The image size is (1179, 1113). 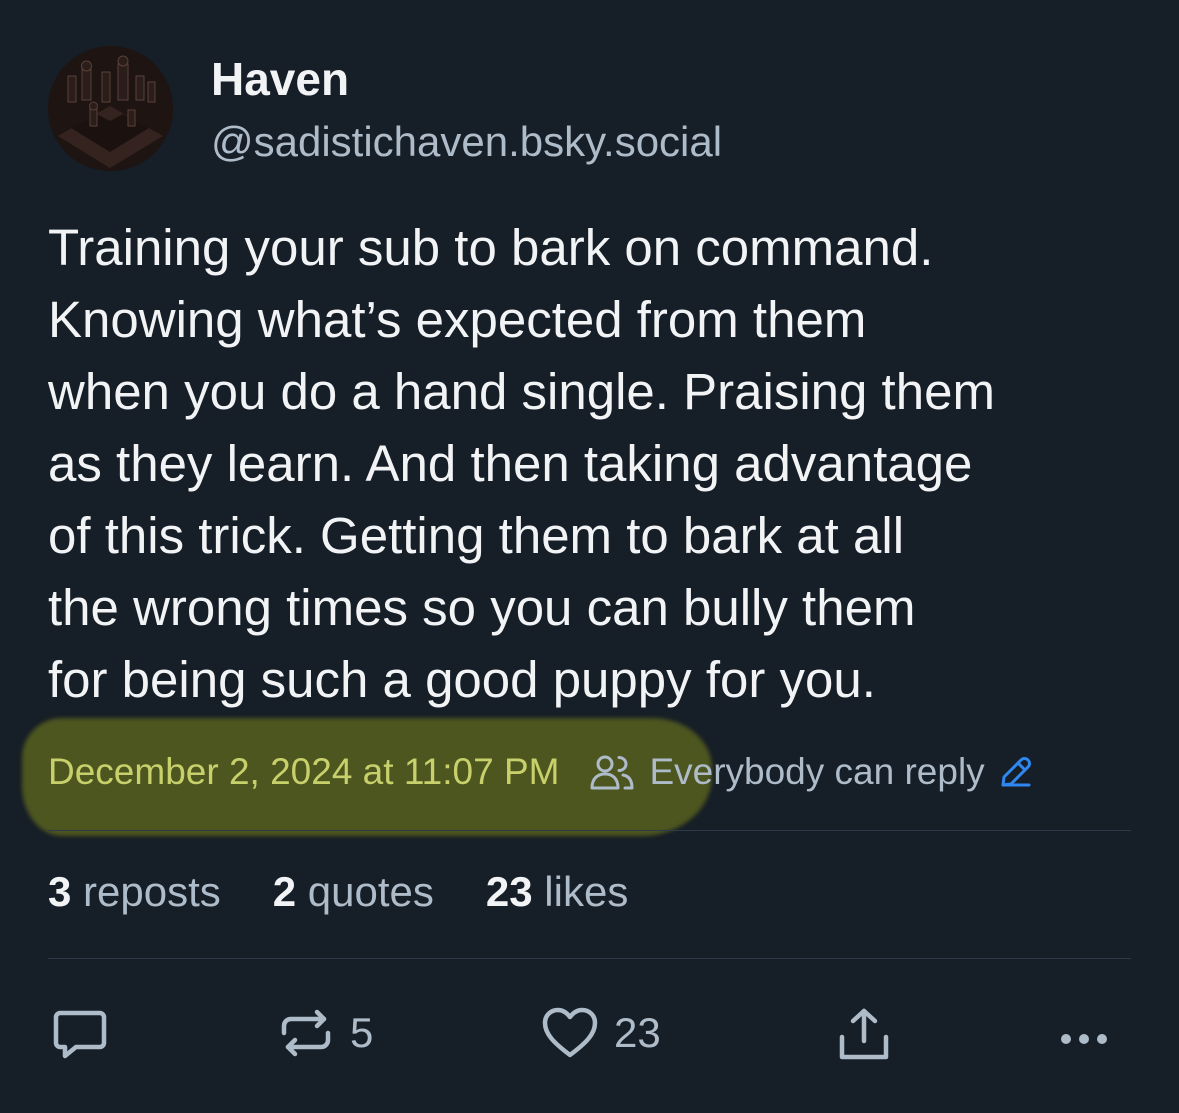 I want to click on reposts-label: reposts, so click(x=152, y=891).